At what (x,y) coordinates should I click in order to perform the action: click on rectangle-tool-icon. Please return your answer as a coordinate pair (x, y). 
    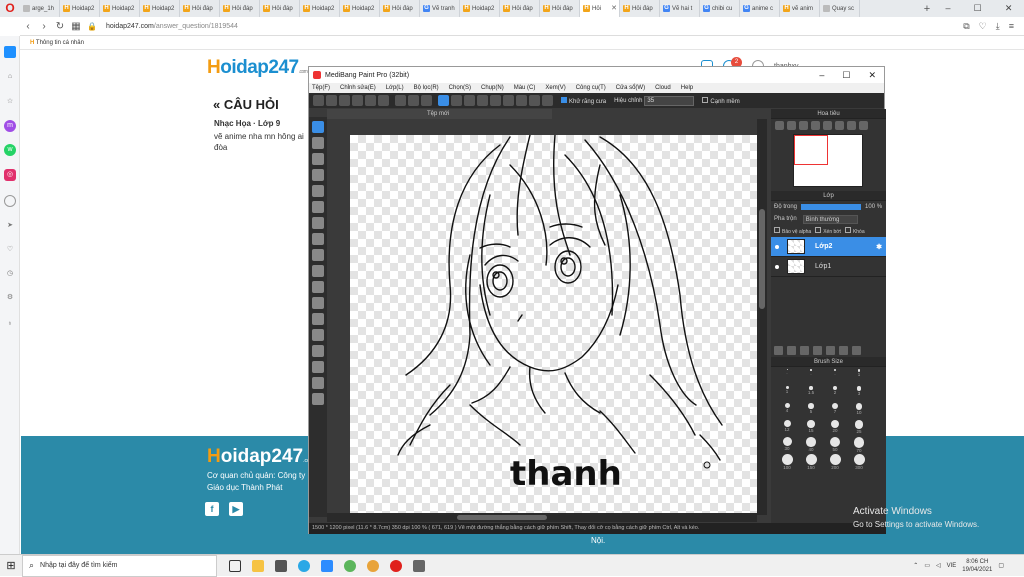
    Looking at the image, I should click on (318, 159).